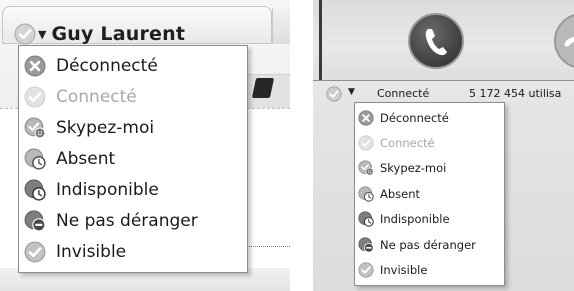 The height and width of the screenshot is (291, 574). What do you see at coordinates (320, 40) in the screenshot?
I see `window-frame-edge` at bounding box center [320, 40].